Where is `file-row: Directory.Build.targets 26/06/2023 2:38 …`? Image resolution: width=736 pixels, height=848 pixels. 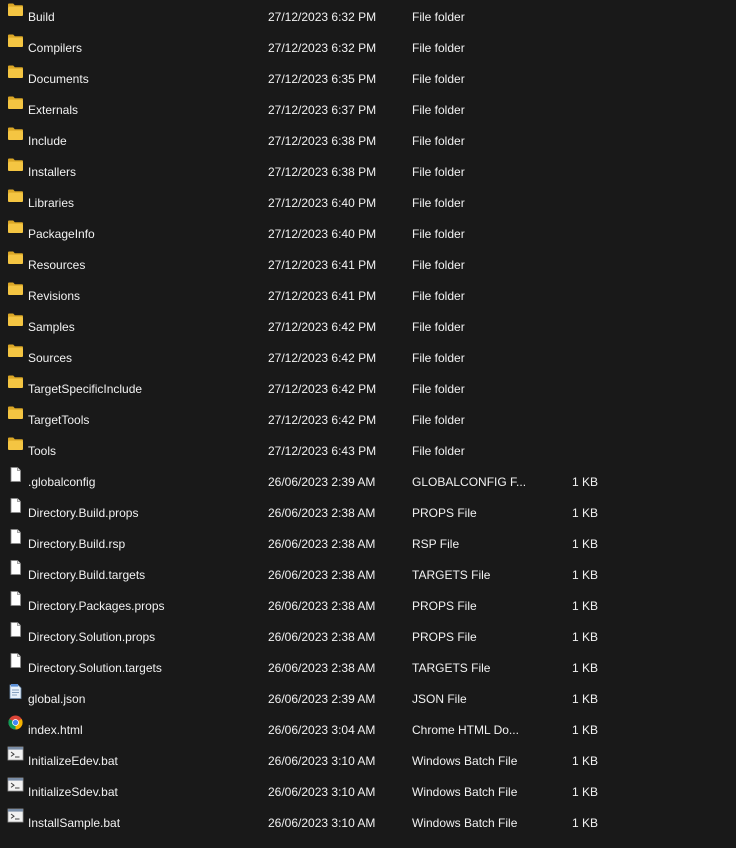
file-row: Directory.Build.targets 26/06/2023 2:38 … is located at coordinates (368, 575).